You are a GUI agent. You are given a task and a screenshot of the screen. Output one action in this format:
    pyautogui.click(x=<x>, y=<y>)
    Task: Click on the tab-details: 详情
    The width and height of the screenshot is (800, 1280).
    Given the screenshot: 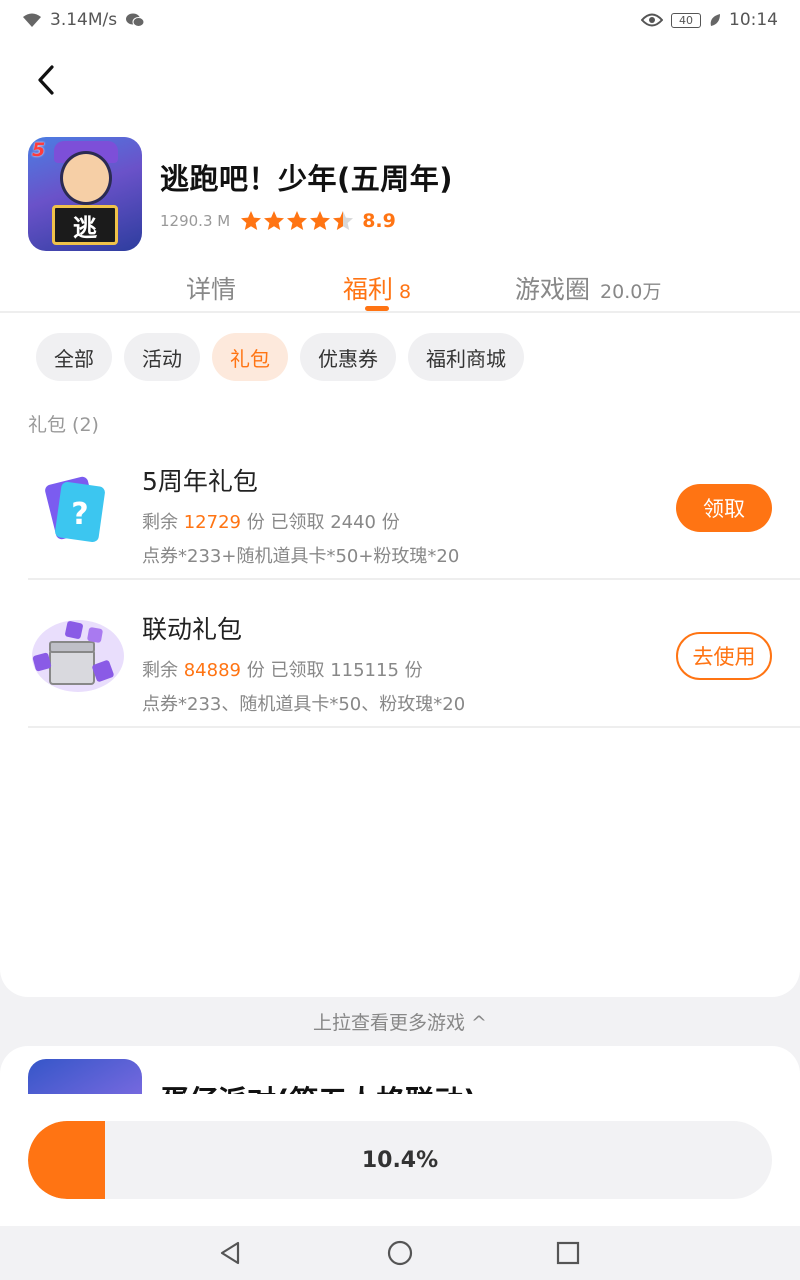 What is the action you would take?
    pyautogui.click(x=211, y=288)
    